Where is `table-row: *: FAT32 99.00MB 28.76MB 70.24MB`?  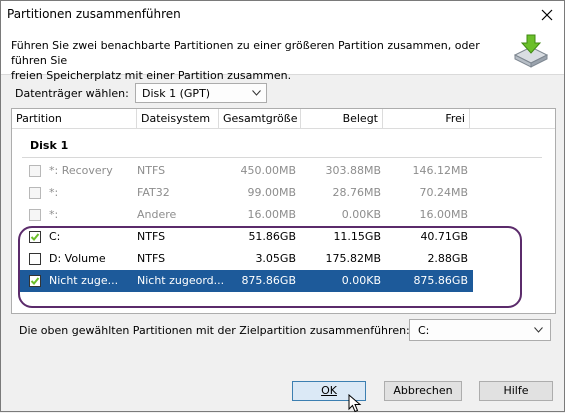
table-row: *: FAT32 99.00MB 28.76MB 70.24MB is located at coordinates (283, 193).